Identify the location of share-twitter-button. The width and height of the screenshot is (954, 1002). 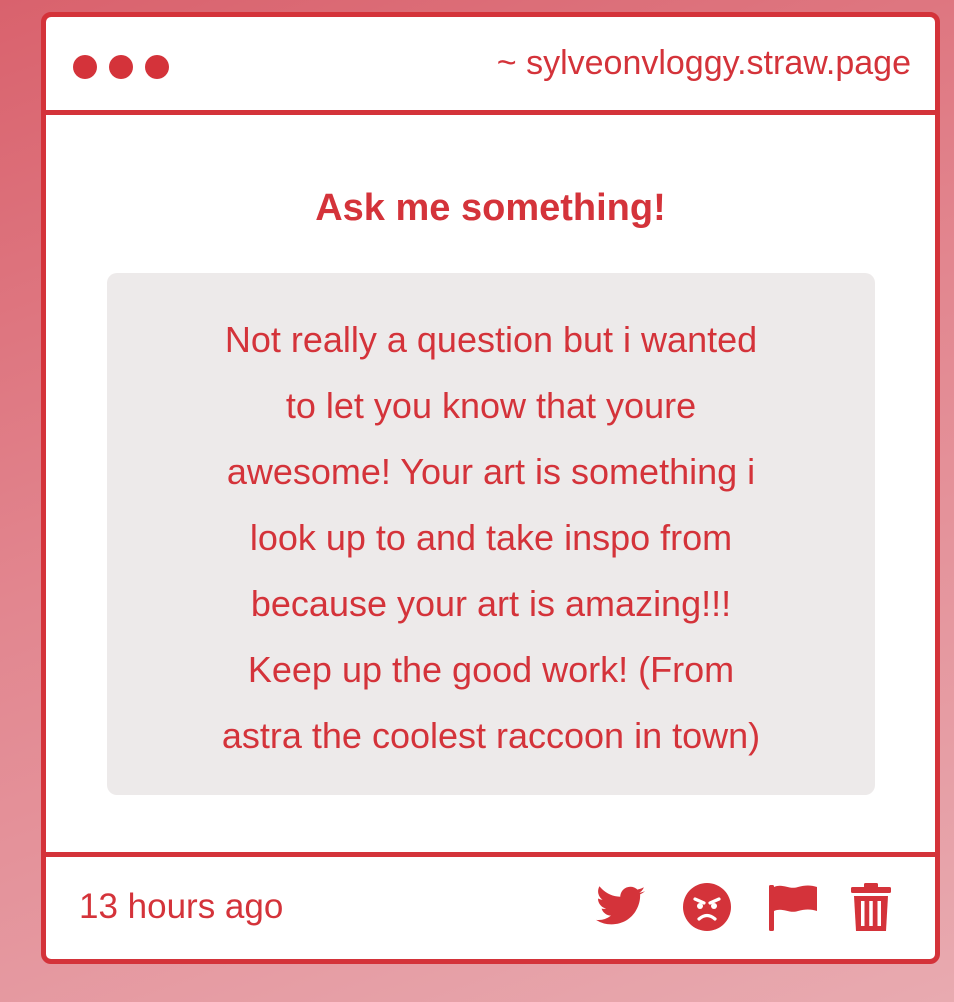
(621, 907).